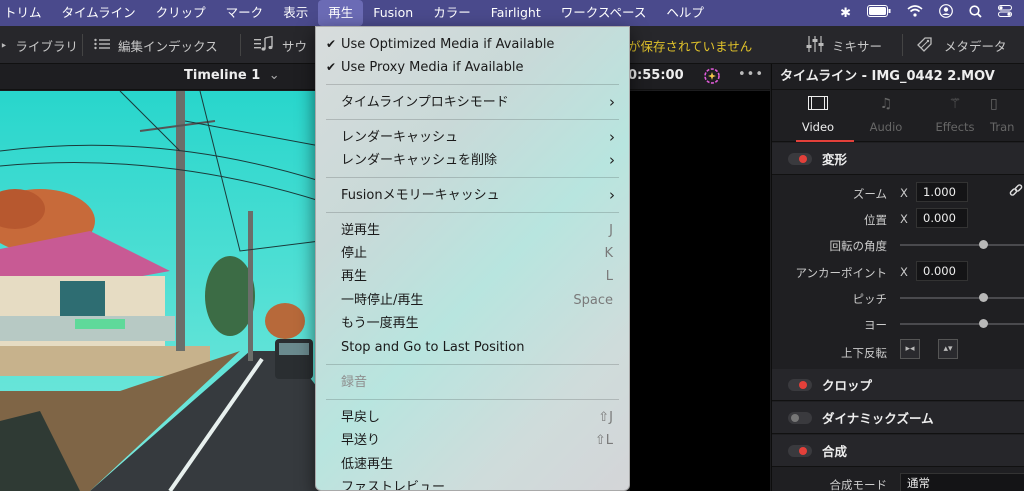 The height and width of the screenshot is (491, 1024). I want to click on toolbar-divider, so click(240, 45).